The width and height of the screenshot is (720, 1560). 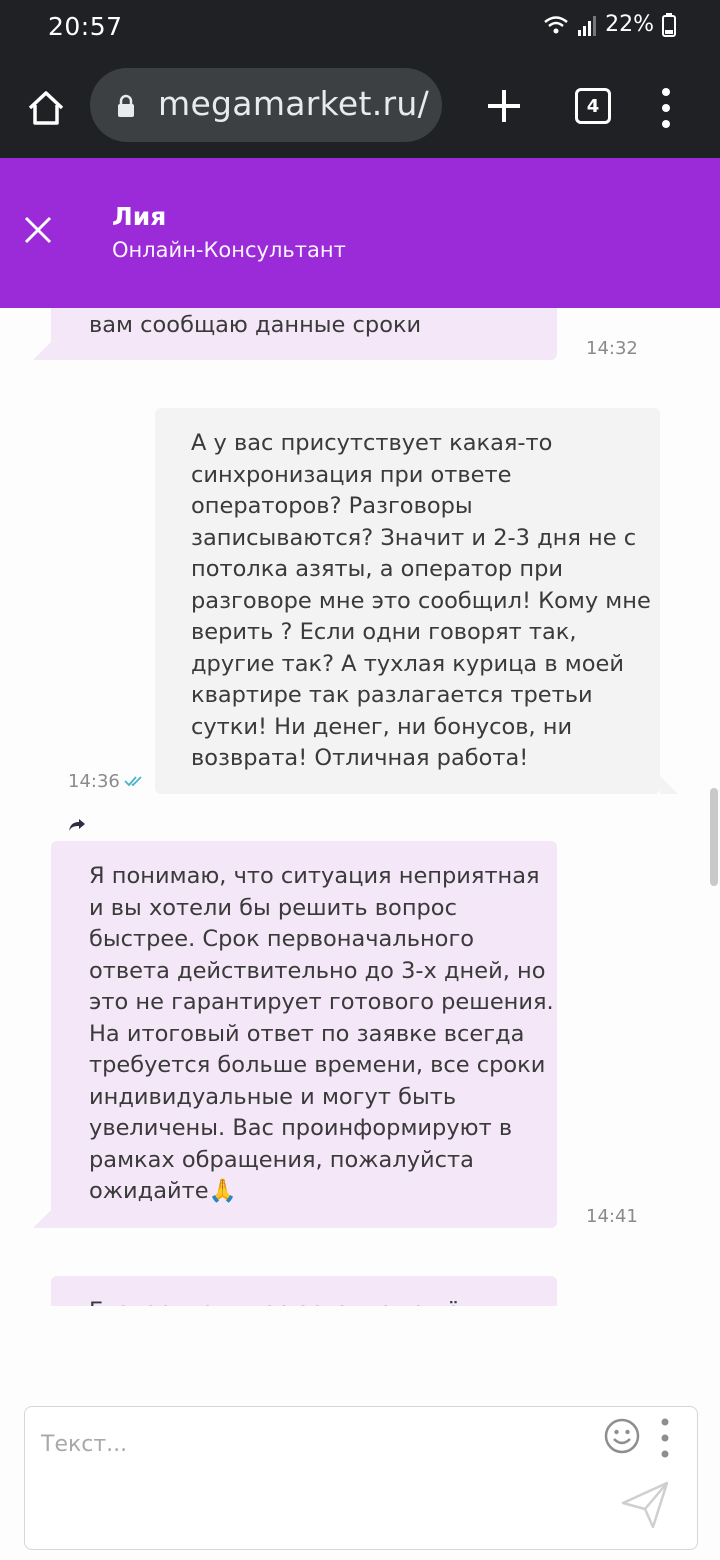 I want to click on signal-icon, so click(x=587, y=25).